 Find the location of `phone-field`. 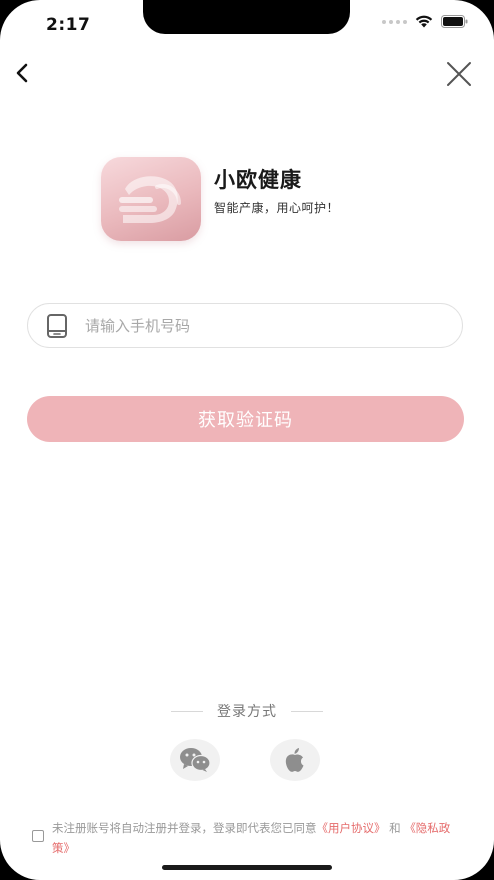

phone-field is located at coordinates (245, 325).